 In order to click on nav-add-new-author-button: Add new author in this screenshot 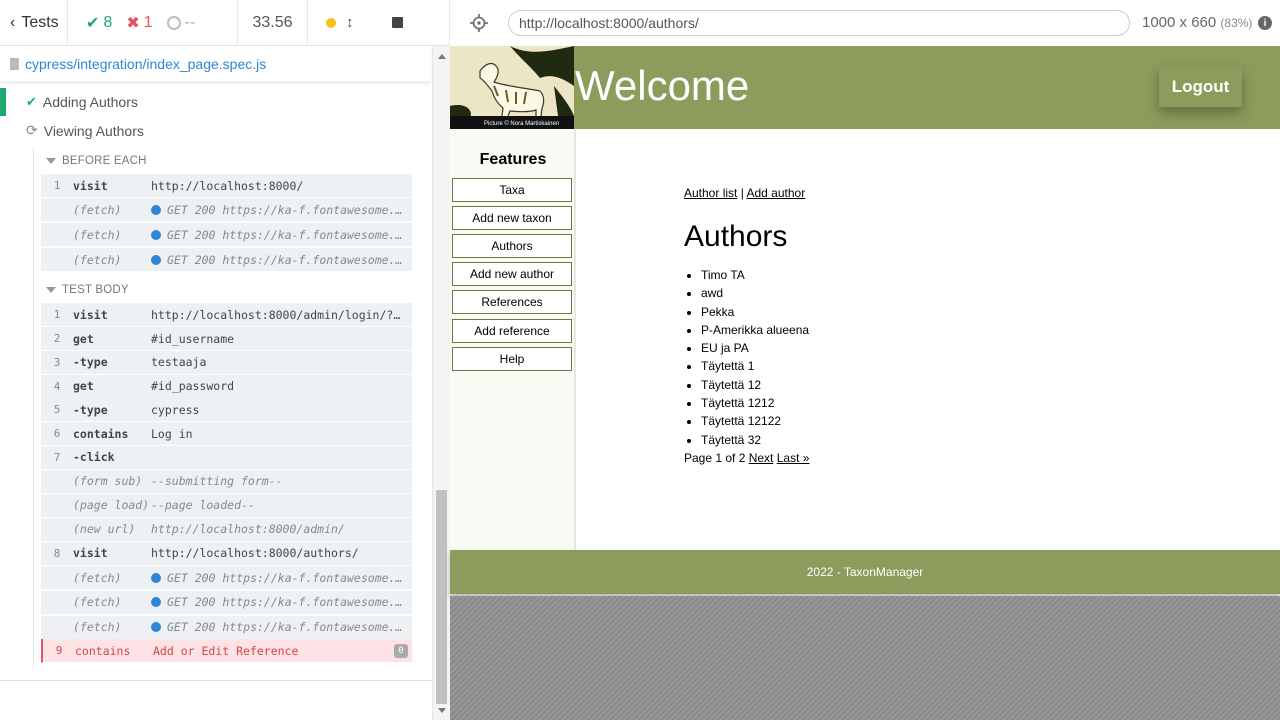, I will do `click(512, 274)`.